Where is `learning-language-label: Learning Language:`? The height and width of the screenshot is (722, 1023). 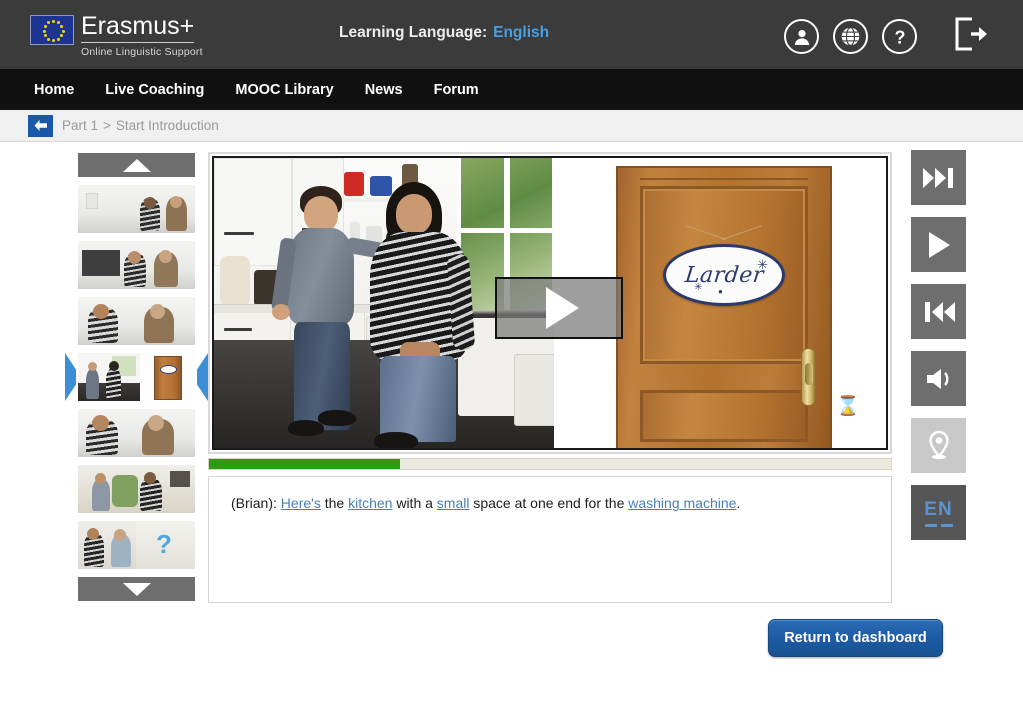 learning-language-label: Learning Language: is located at coordinates (413, 32).